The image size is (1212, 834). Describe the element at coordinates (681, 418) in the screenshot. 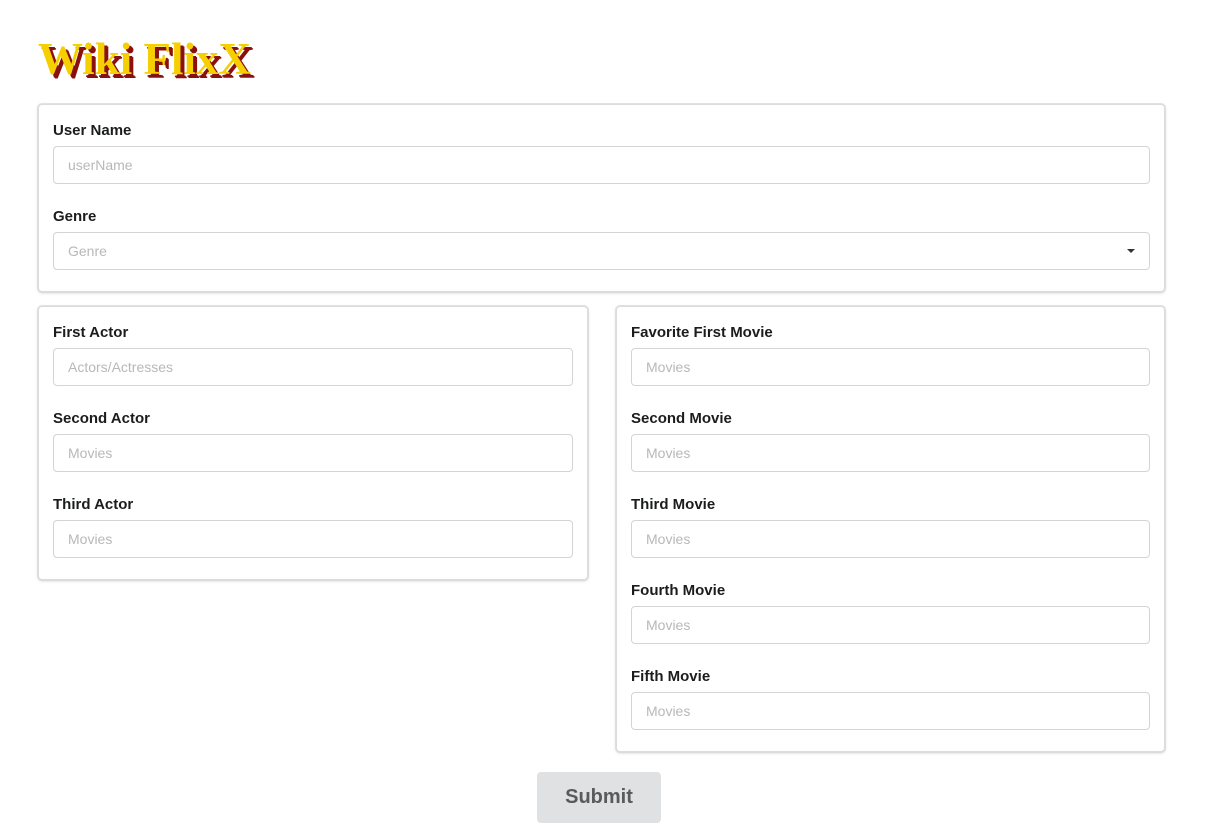

I see `second-movie-label: Second Movie` at that location.